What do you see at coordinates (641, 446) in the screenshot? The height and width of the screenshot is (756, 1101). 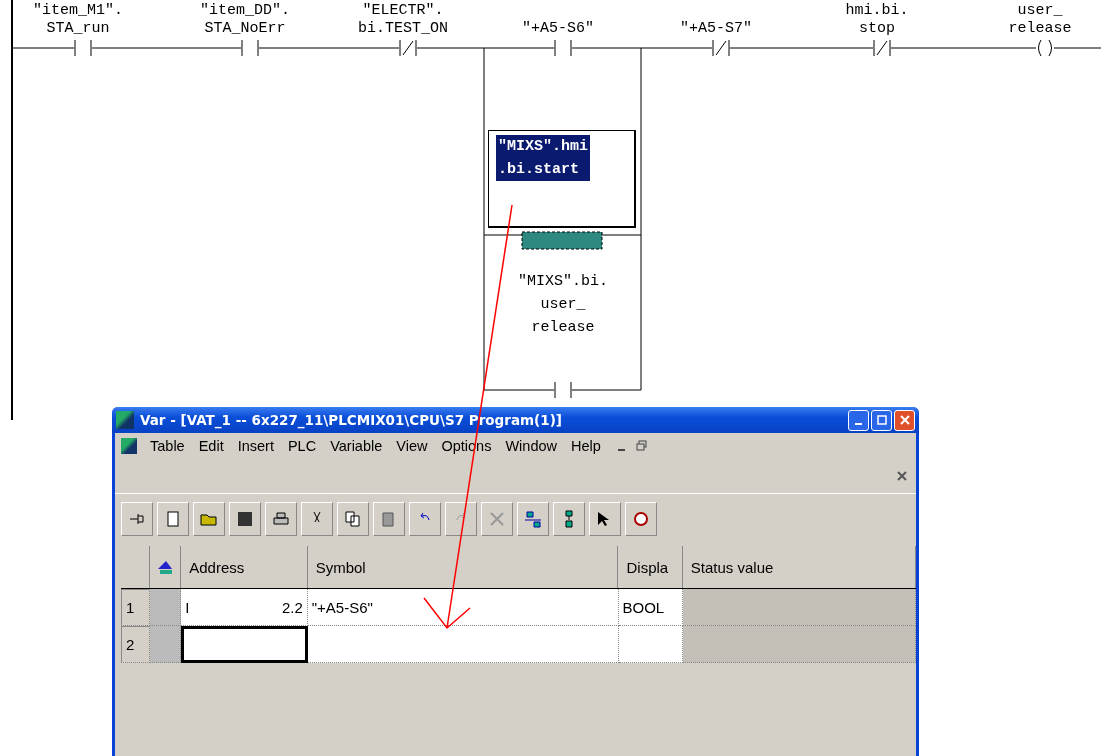 I see `restore-icon` at bounding box center [641, 446].